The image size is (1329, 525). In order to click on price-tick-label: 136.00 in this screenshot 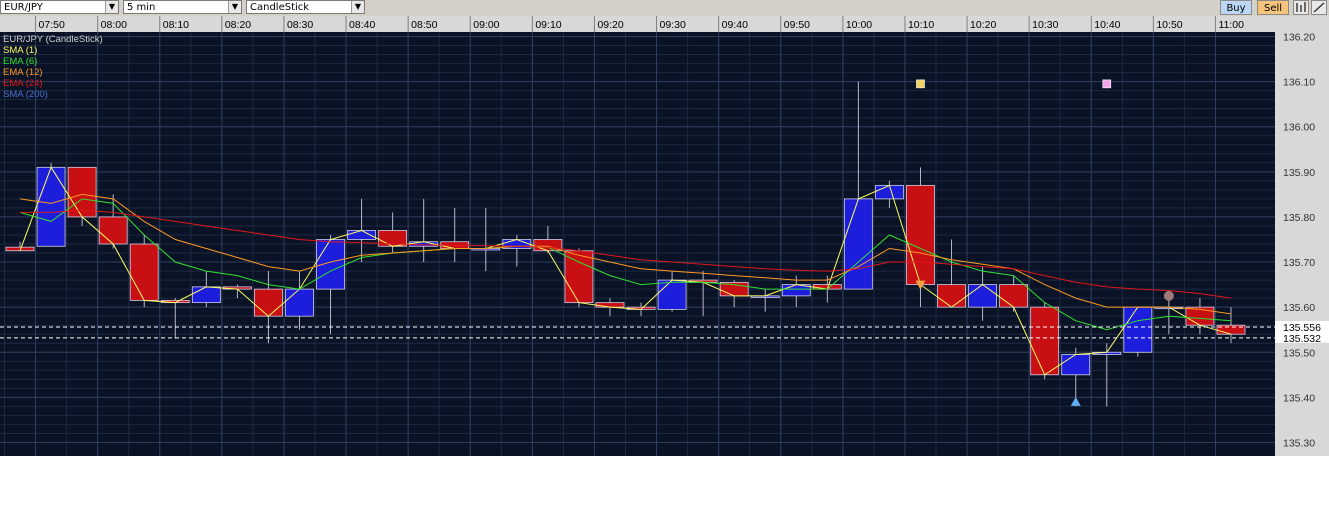, I will do `click(1299, 128)`.